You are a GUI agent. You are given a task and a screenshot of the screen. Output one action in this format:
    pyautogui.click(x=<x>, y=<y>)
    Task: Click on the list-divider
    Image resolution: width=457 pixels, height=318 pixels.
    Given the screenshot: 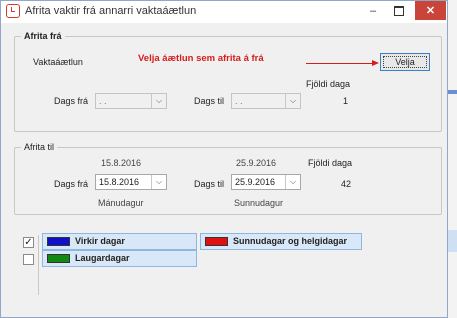 What is the action you would take?
    pyautogui.click(x=38, y=265)
    